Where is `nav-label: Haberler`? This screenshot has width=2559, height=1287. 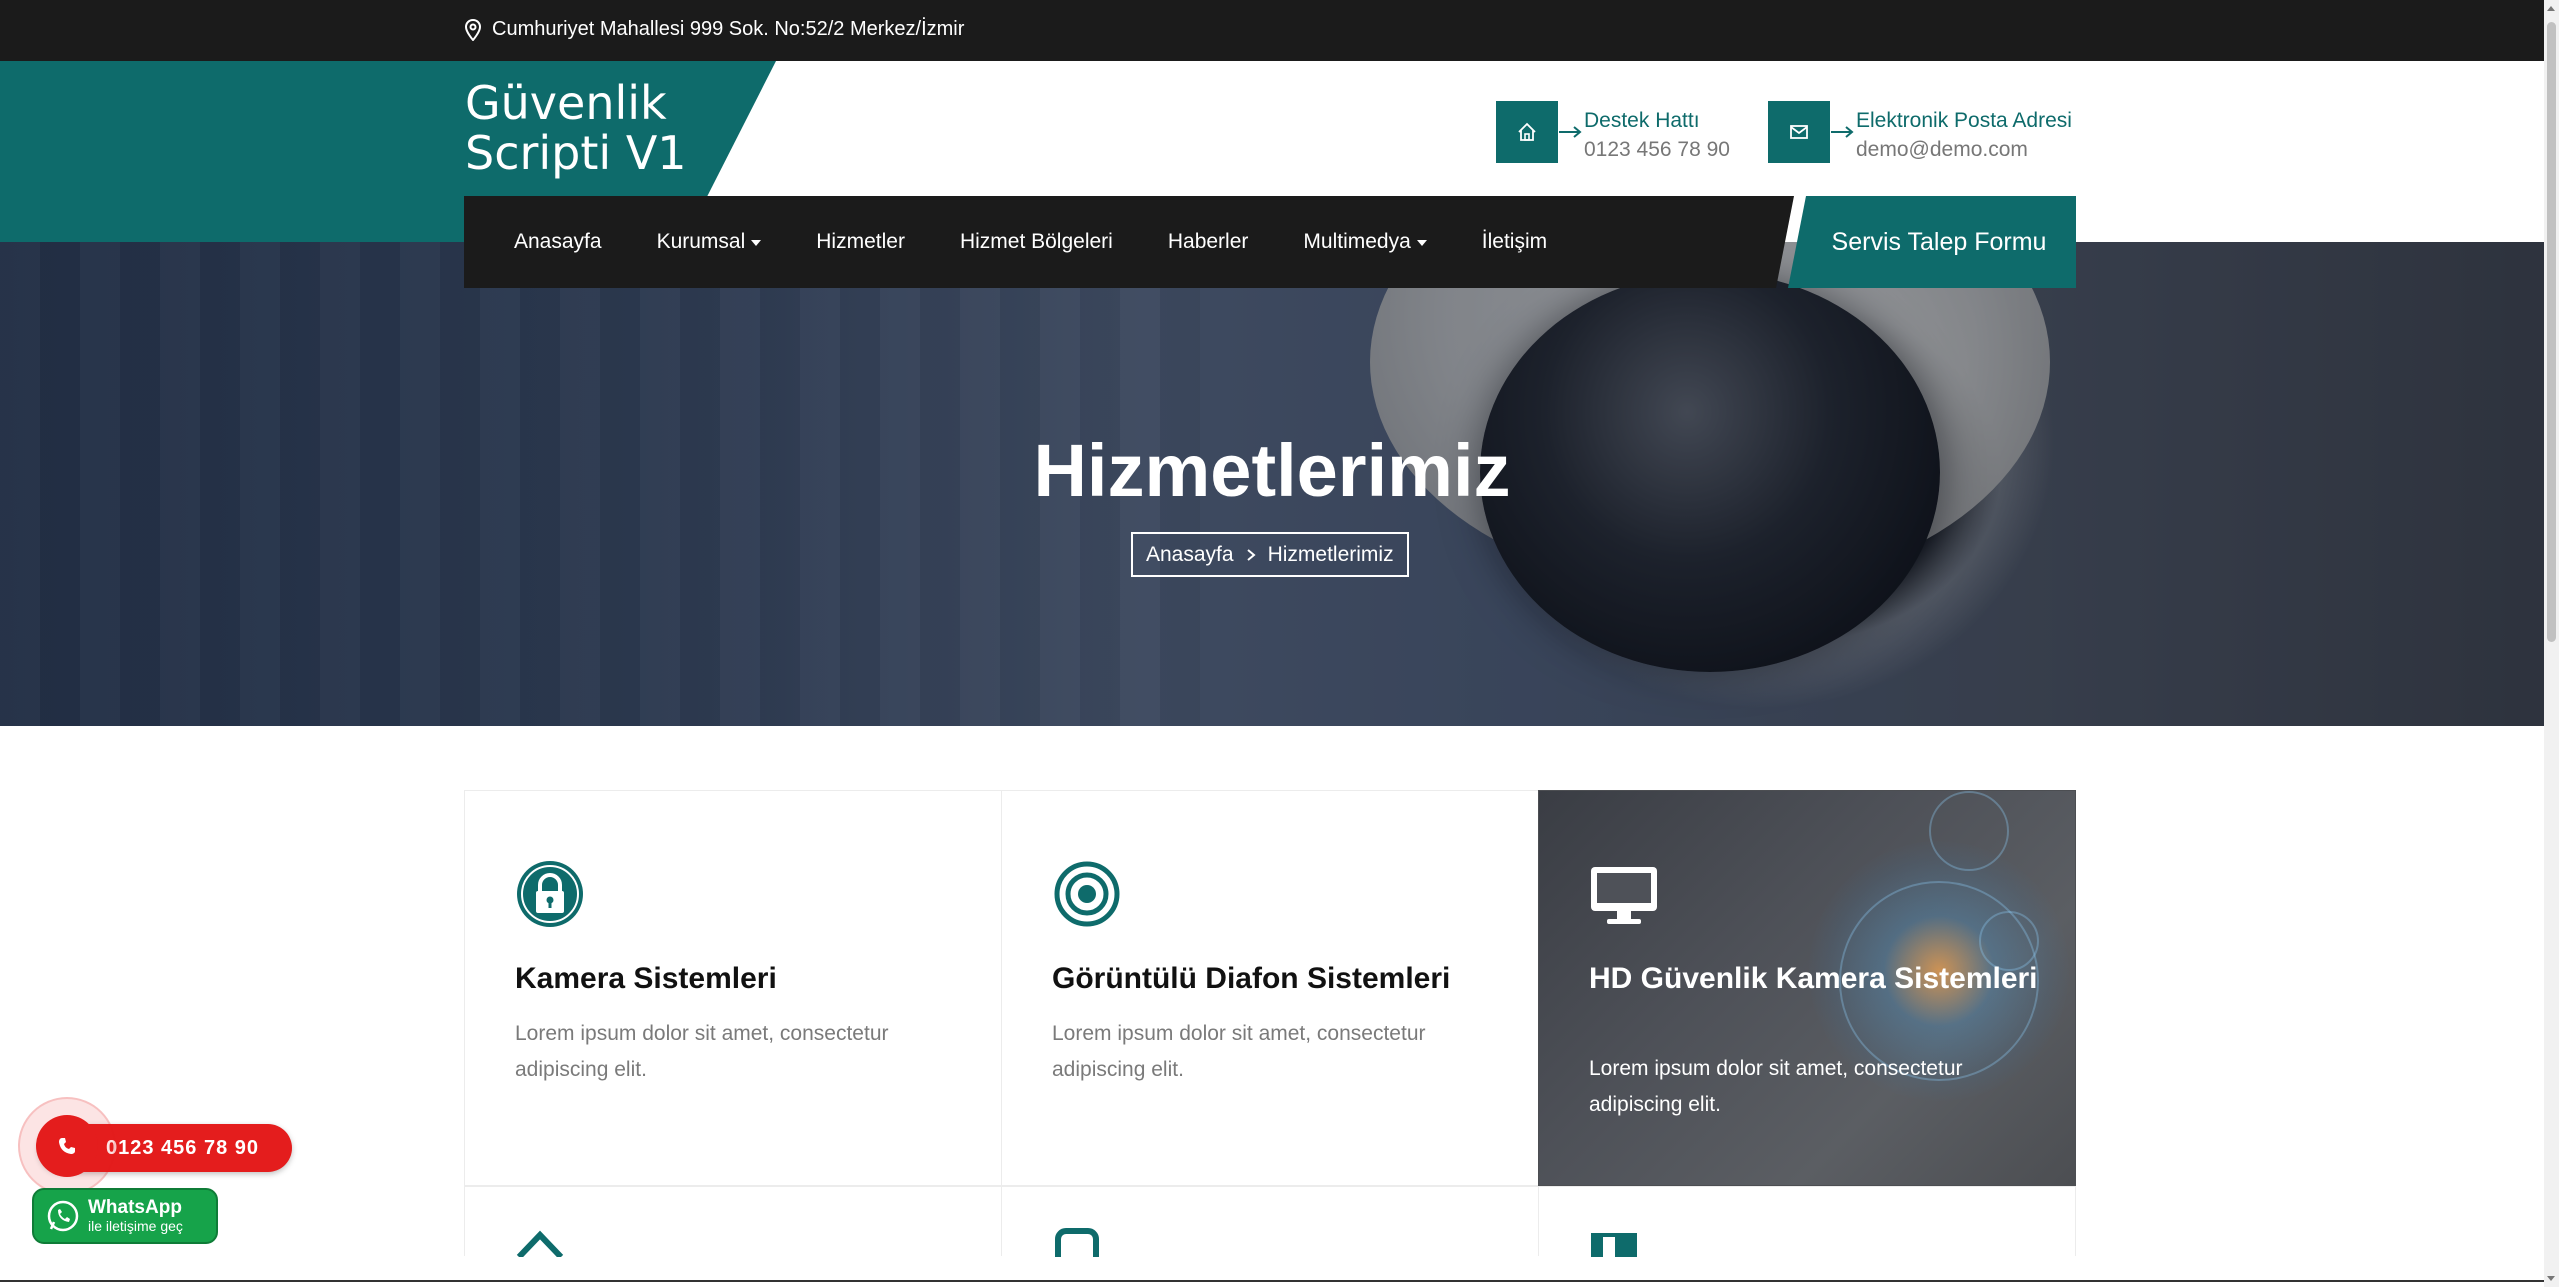
nav-label: Haberler is located at coordinates (1208, 241).